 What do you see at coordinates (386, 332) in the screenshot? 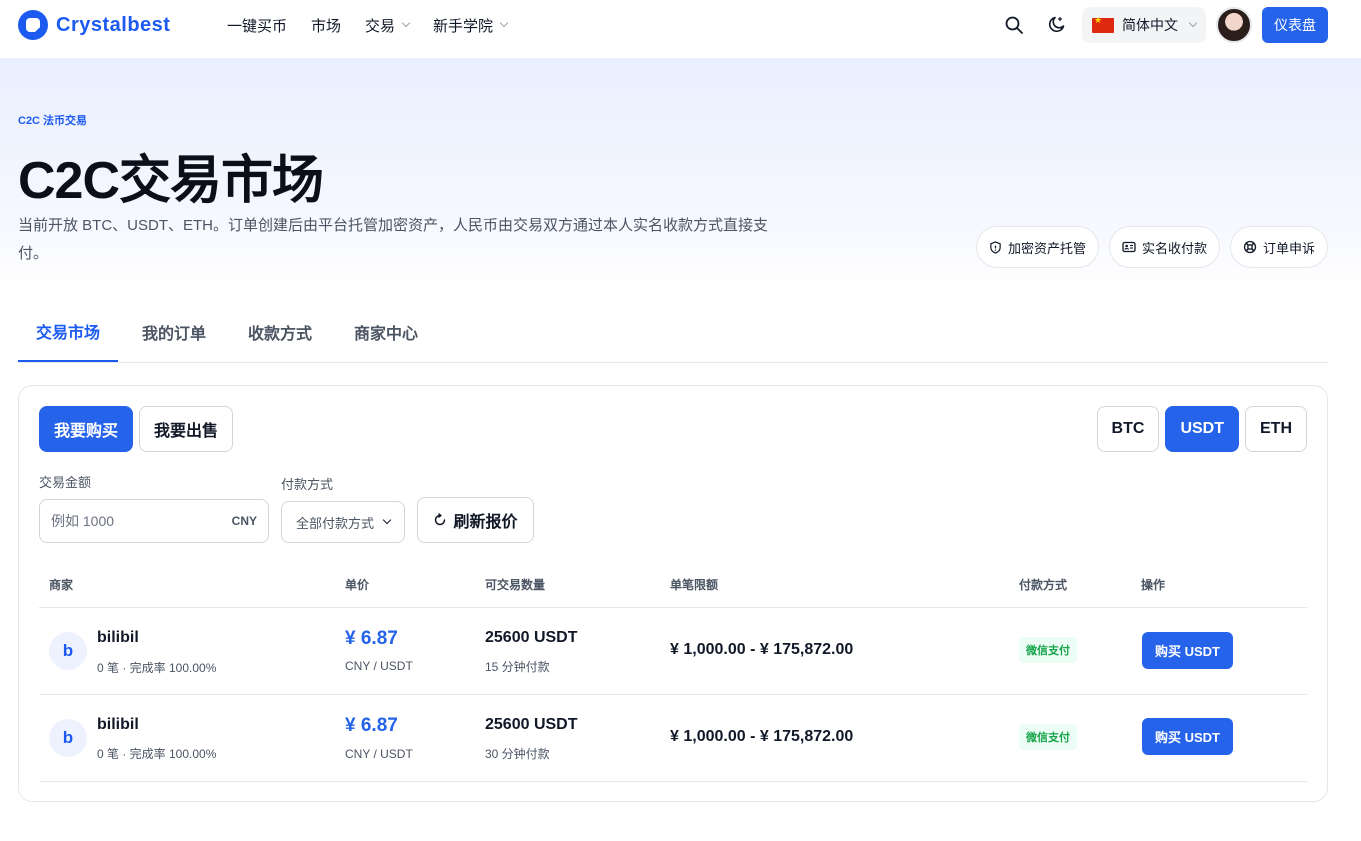
I see `tab-merchant-center: 商家中心` at bounding box center [386, 332].